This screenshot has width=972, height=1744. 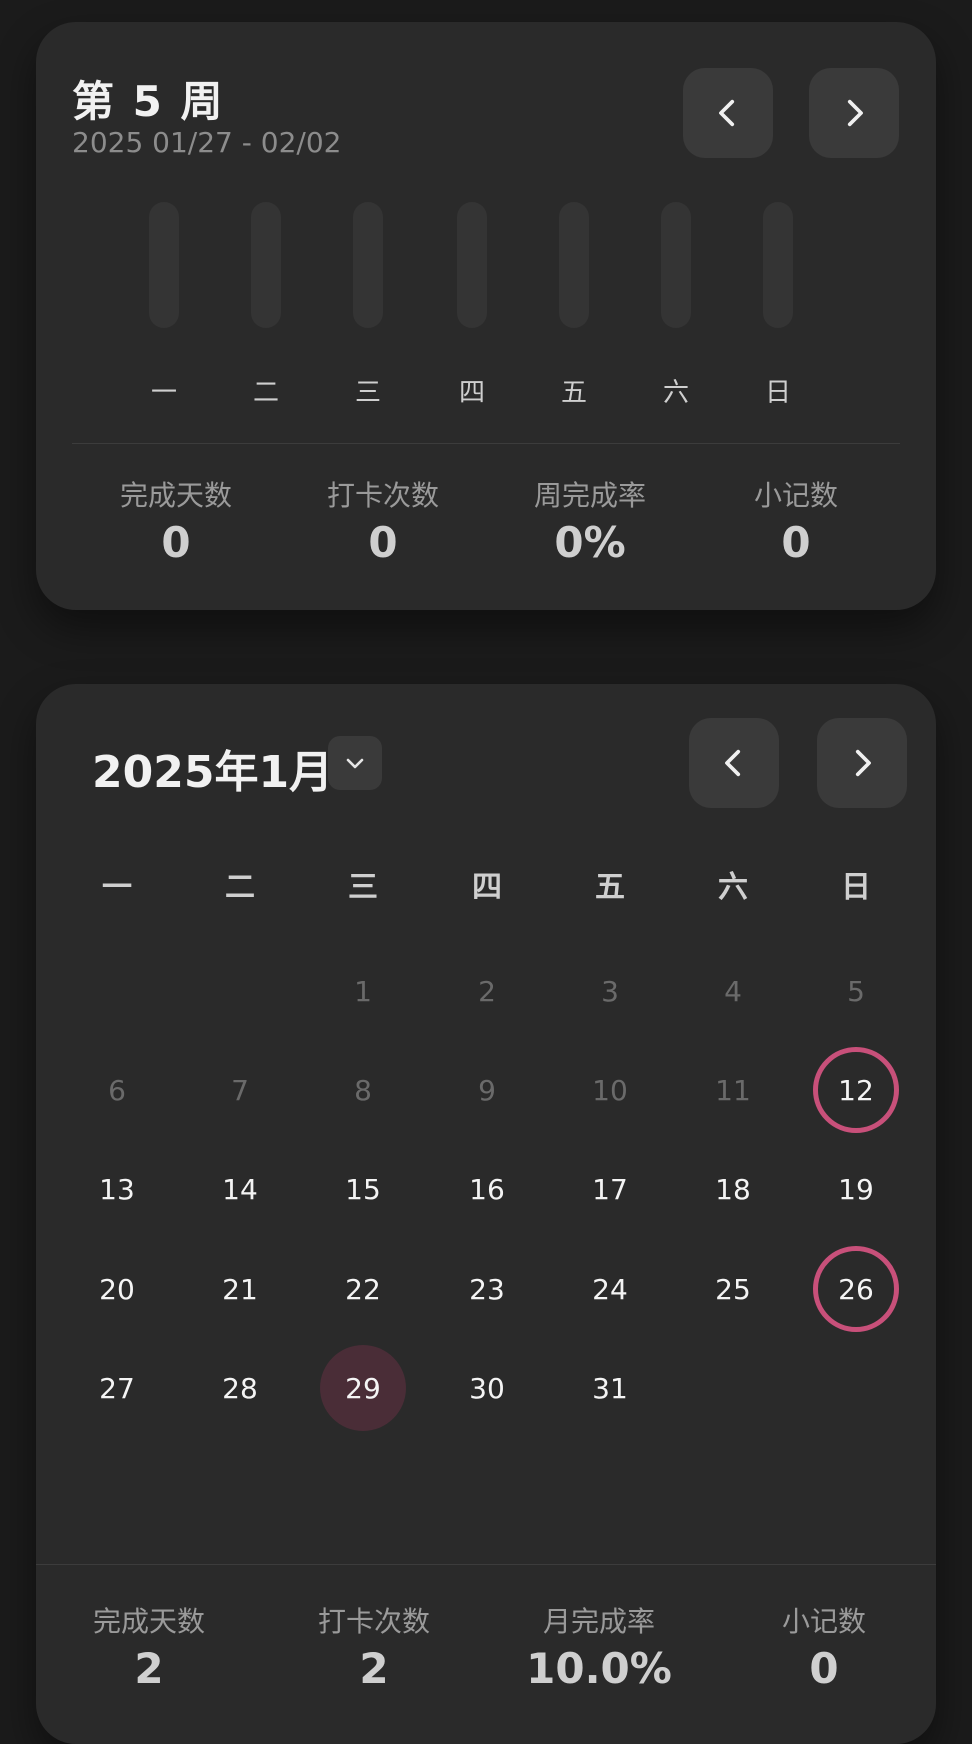 I want to click on stat-item: 打卡次数 0, so click(x=383, y=520).